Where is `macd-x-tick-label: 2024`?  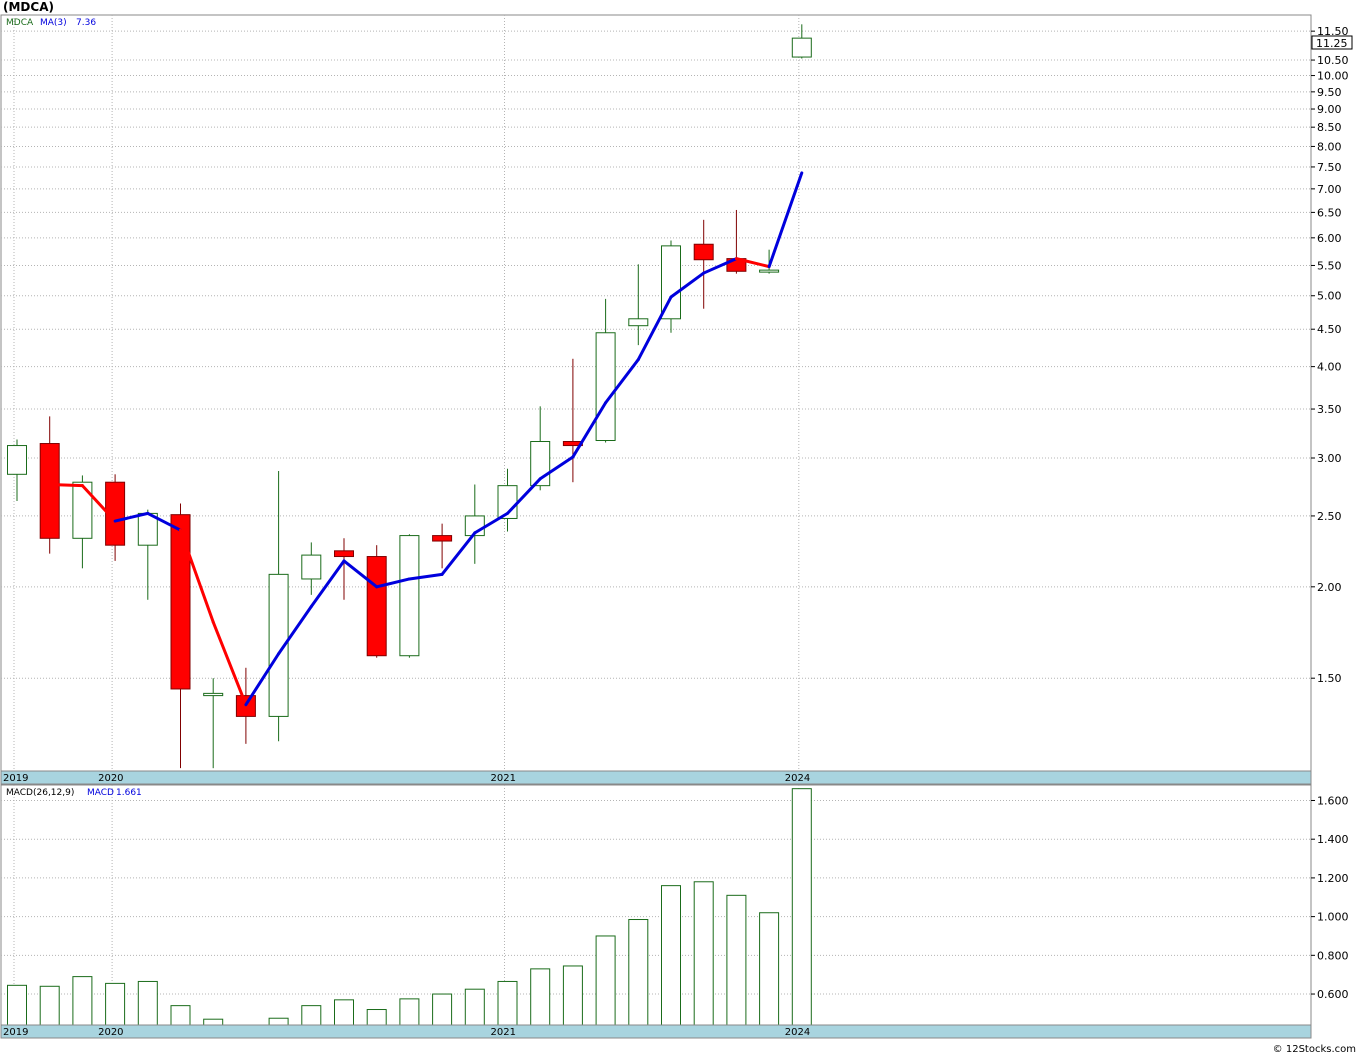 macd-x-tick-label: 2024 is located at coordinates (797, 1032).